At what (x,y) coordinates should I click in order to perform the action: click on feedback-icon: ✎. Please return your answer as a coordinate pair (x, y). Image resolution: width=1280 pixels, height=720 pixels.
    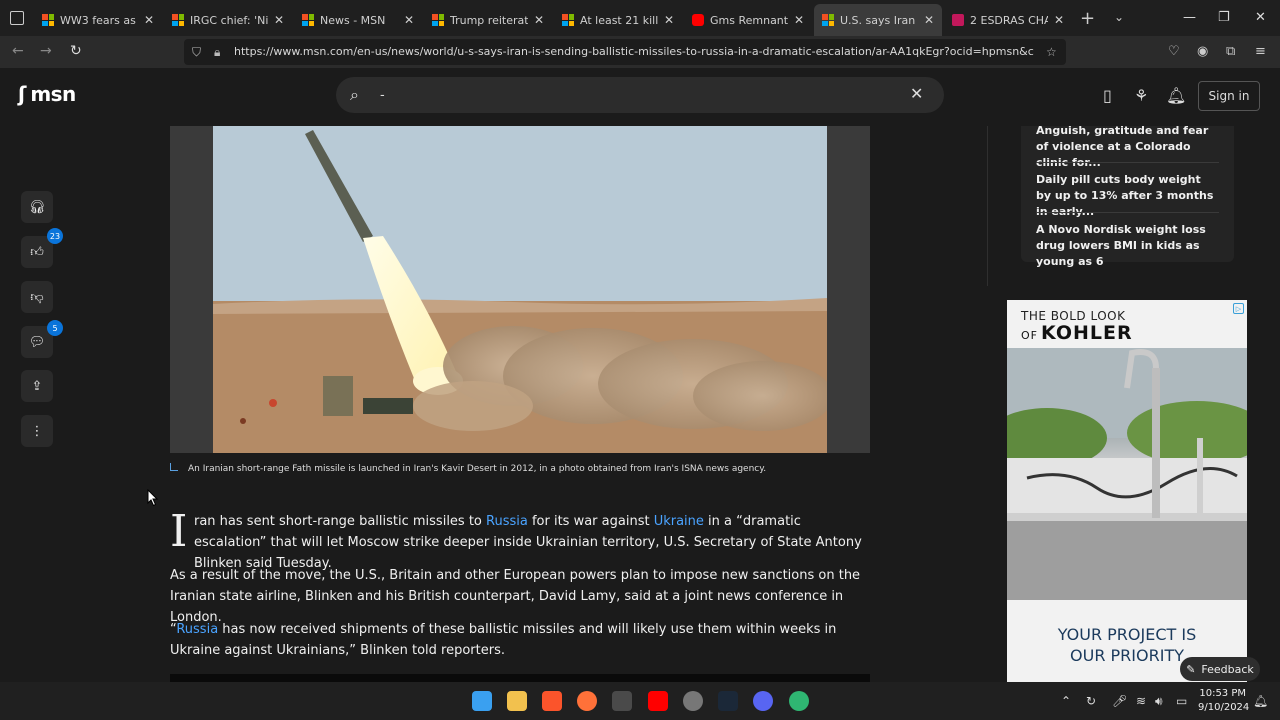
    Looking at the image, I should click on (1191, 669).